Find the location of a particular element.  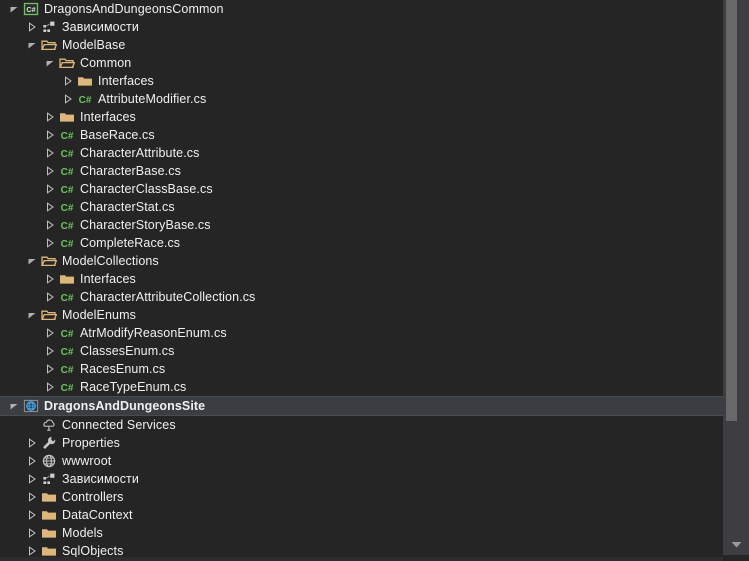

vertical-scrollbar is located at coordinates (736, 280).